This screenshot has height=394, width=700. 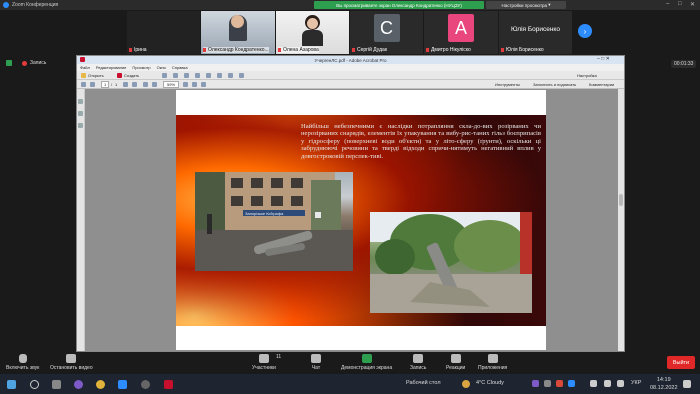 What do you see at coordinates (203, 84) in the screenshot?
I see `read-mode-icon` at bounding box center [203, 84].